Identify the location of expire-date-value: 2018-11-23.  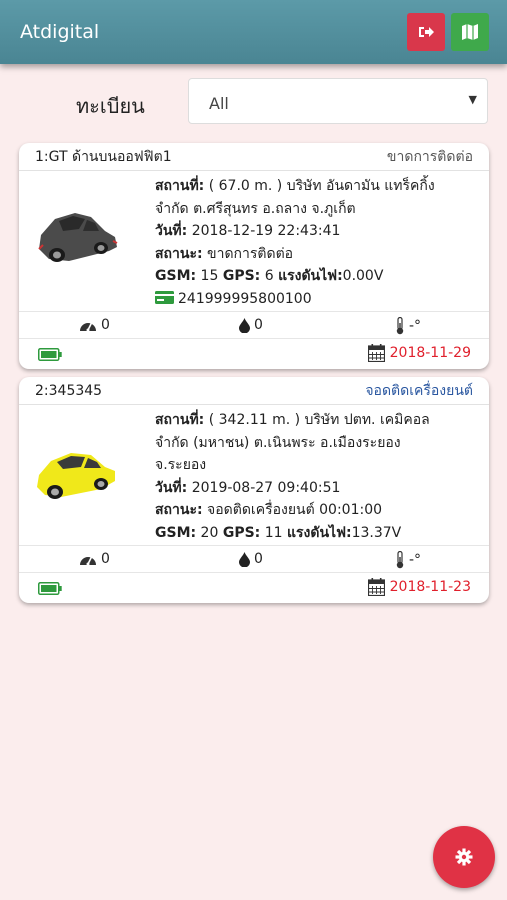
(430, 587).